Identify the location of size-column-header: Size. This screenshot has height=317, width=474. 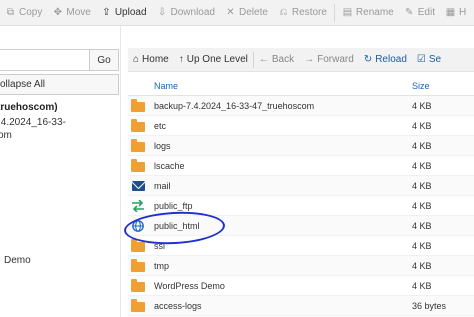
(421, 86).